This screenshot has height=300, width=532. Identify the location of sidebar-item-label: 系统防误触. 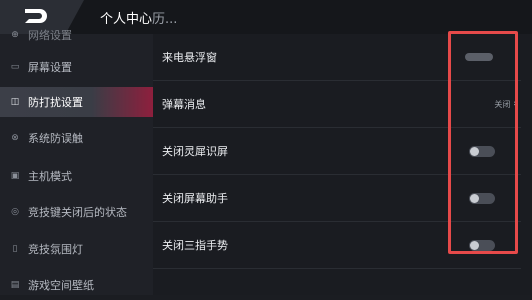
(55, 138).